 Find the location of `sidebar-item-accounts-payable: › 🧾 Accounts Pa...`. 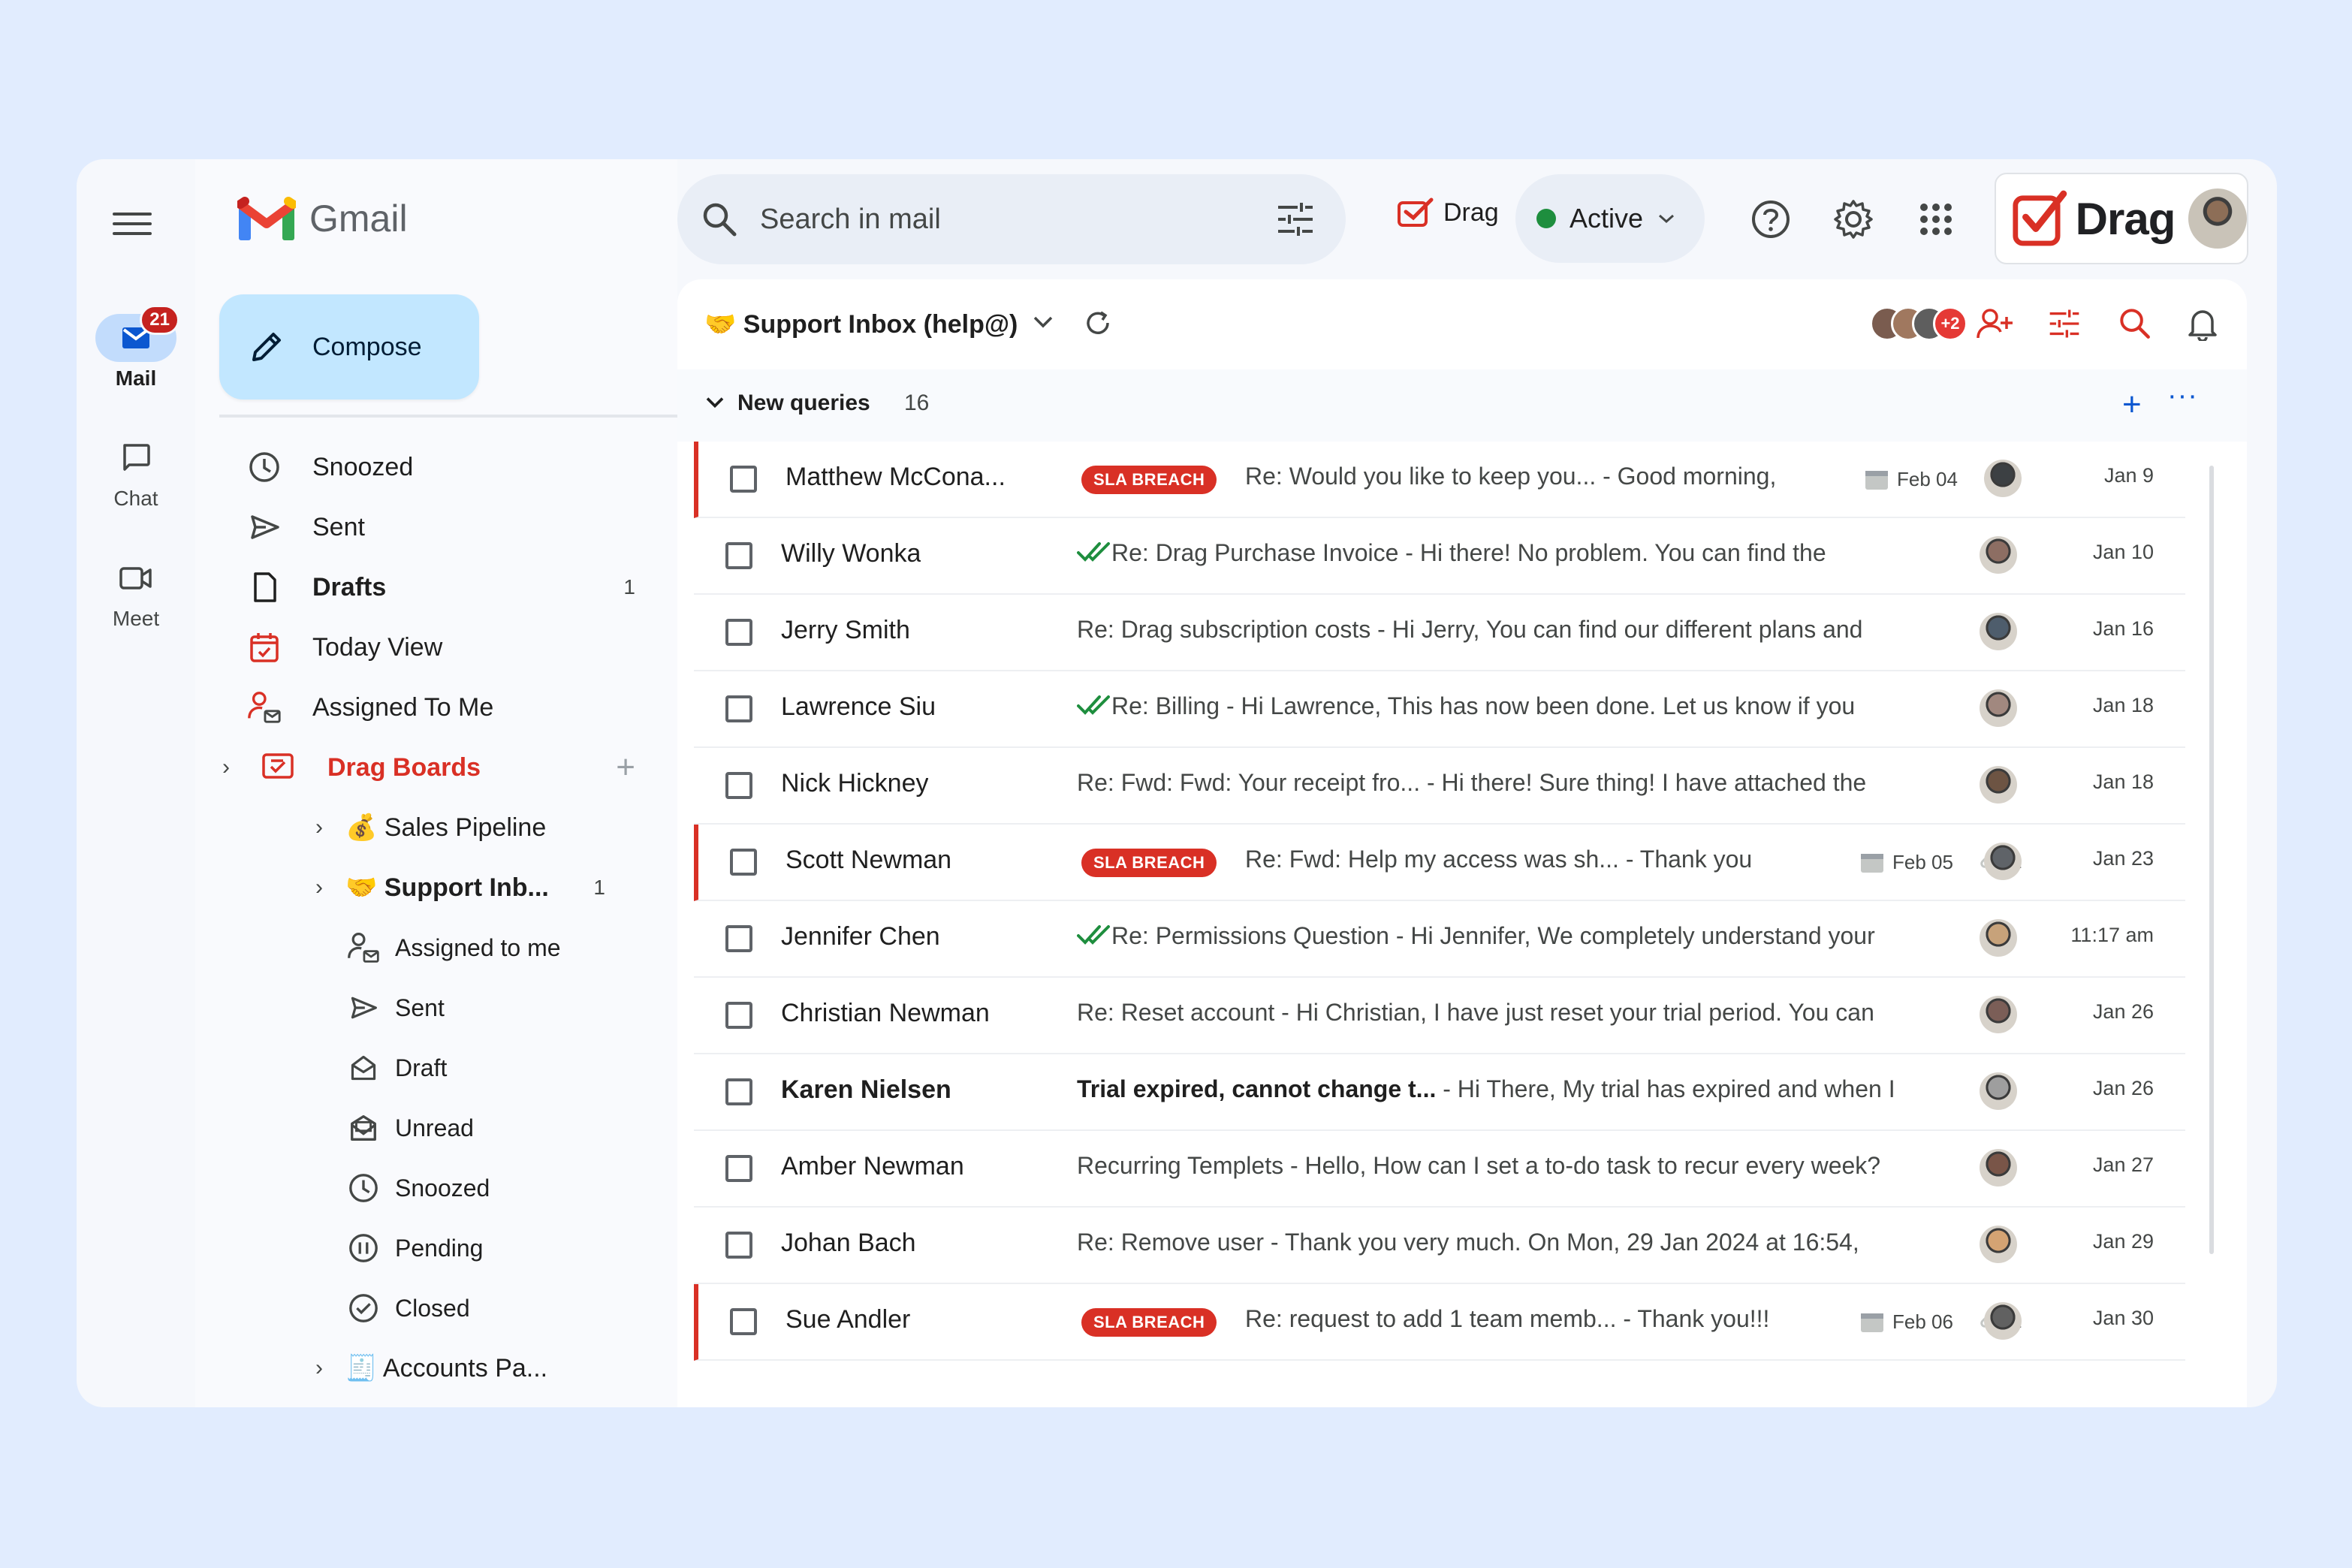

sidebar-item-accounts-payable: › 🧾 Accounts Pa... is located at coordinates (436, 1368).